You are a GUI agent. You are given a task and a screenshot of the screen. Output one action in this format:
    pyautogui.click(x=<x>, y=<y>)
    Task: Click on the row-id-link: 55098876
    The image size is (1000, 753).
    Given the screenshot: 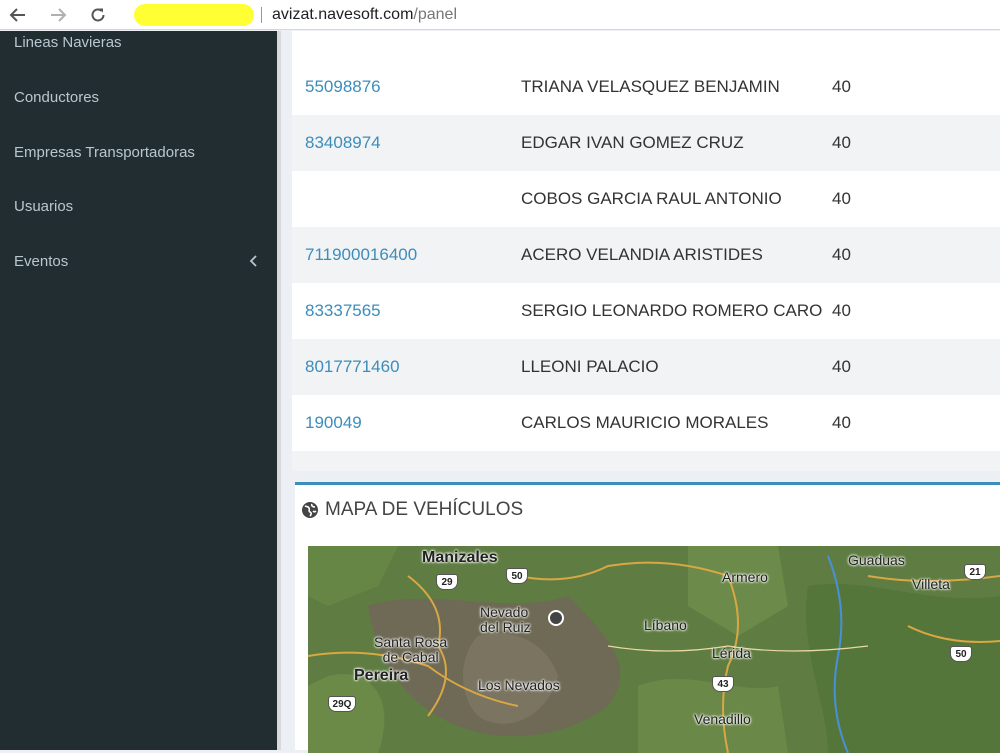 What is the action you would take?
    pyautogui.click(x=343, y=87)
    